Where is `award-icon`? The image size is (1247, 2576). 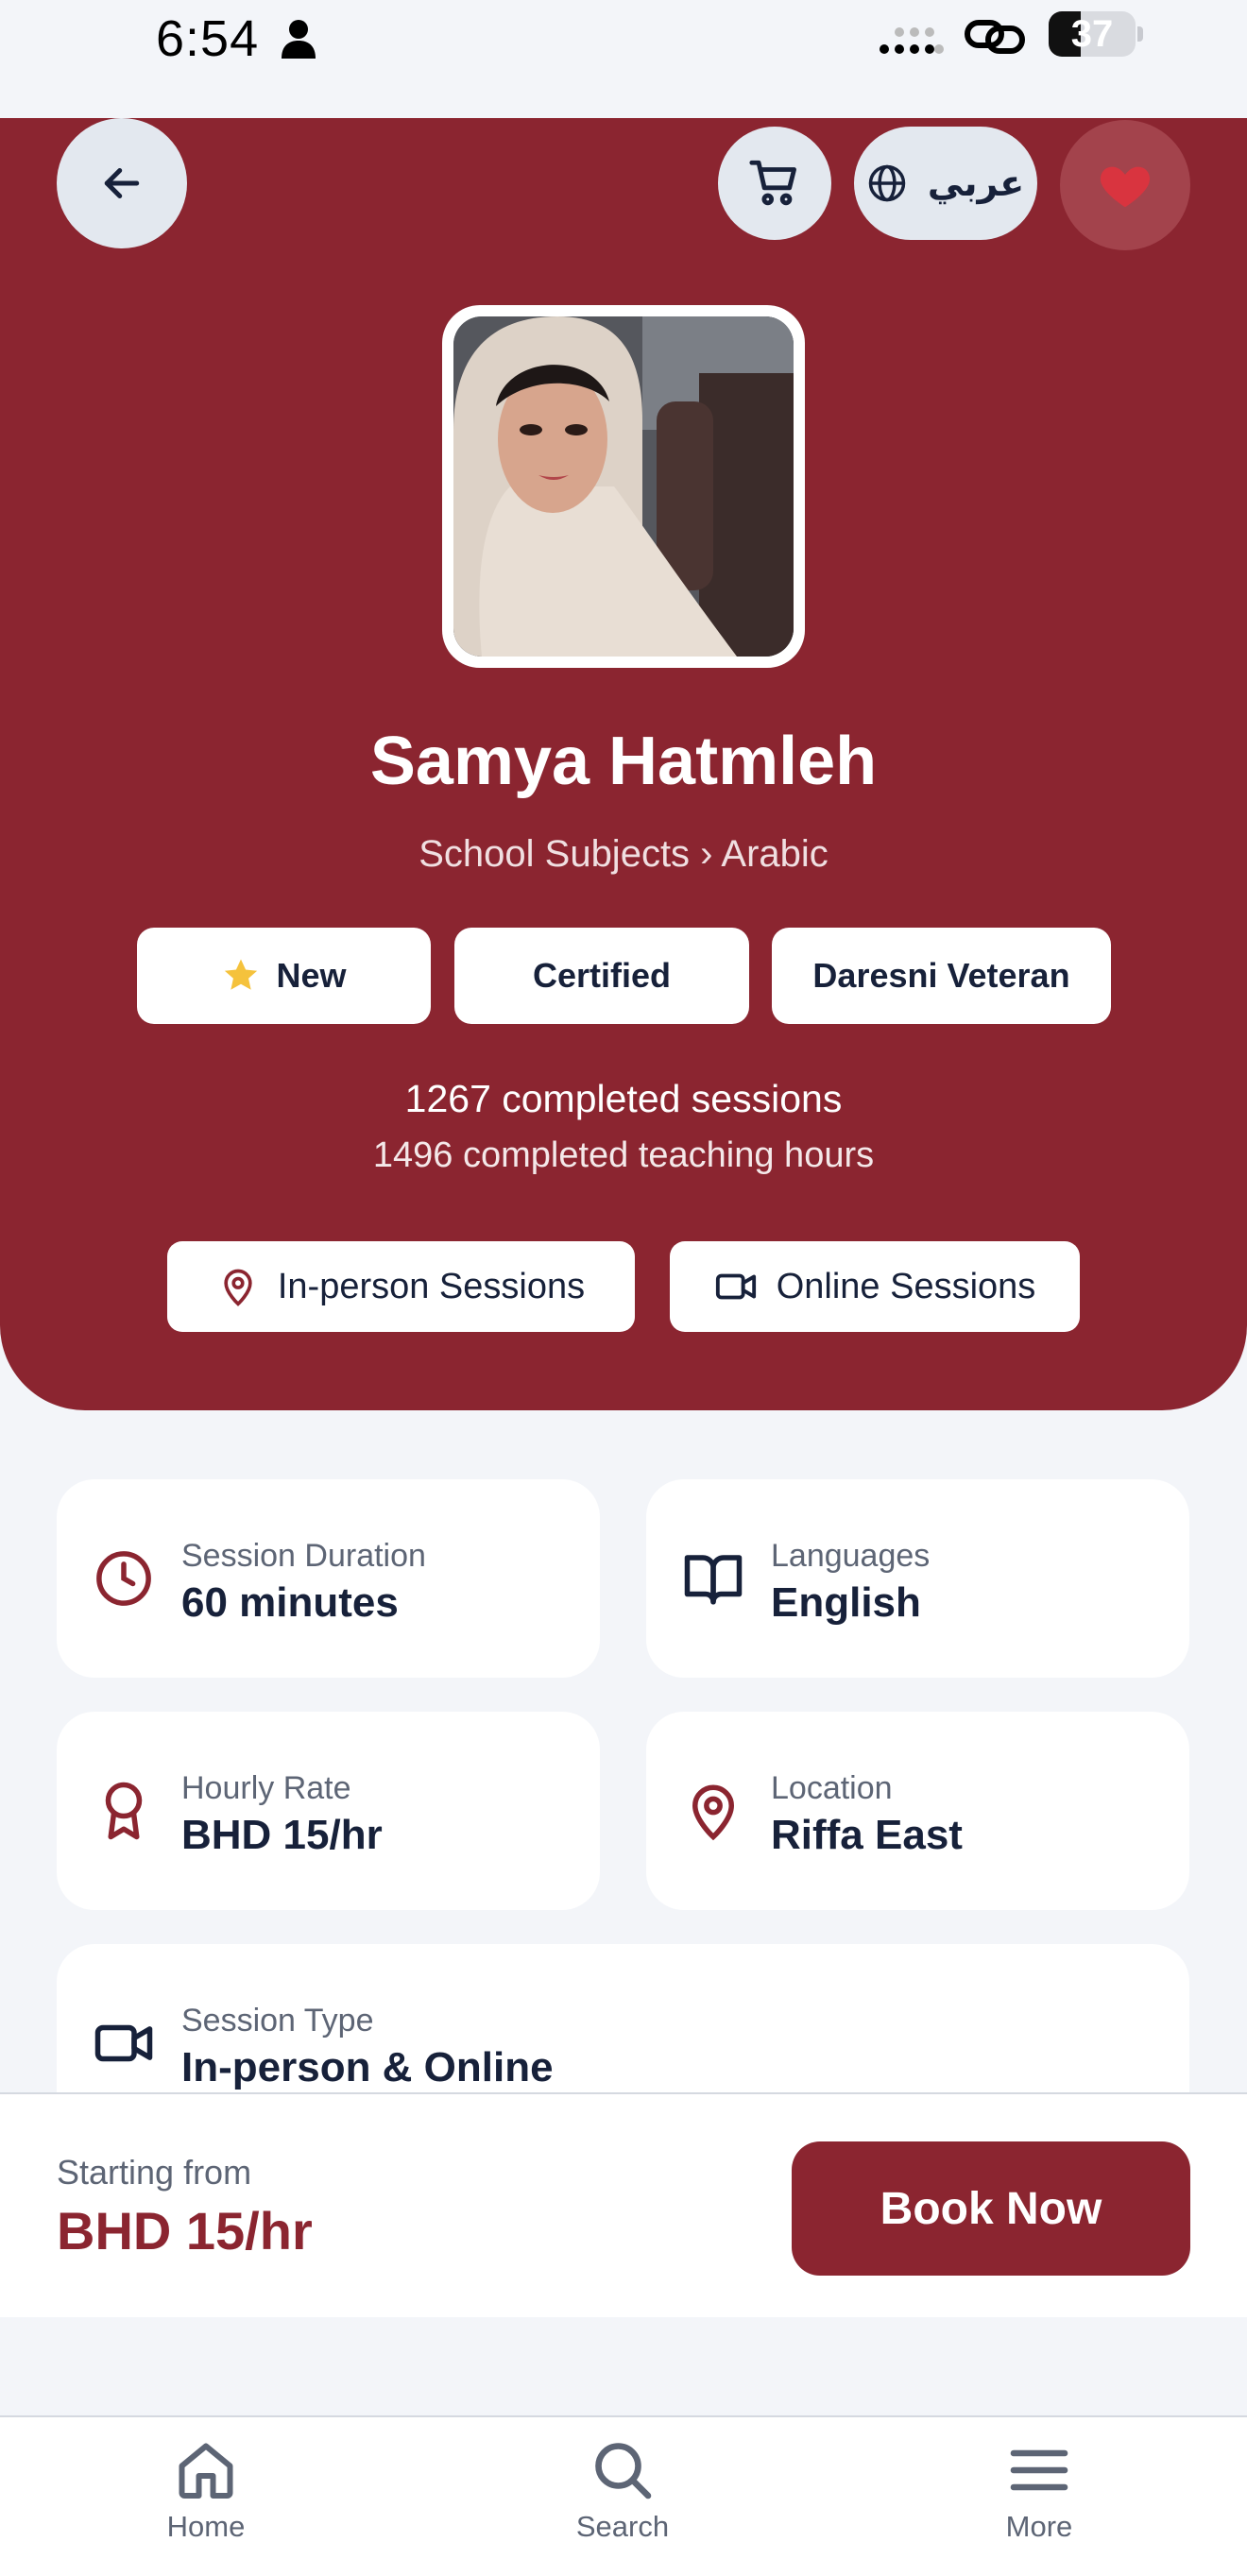 award-icon is located at coordinates (124, 1811).